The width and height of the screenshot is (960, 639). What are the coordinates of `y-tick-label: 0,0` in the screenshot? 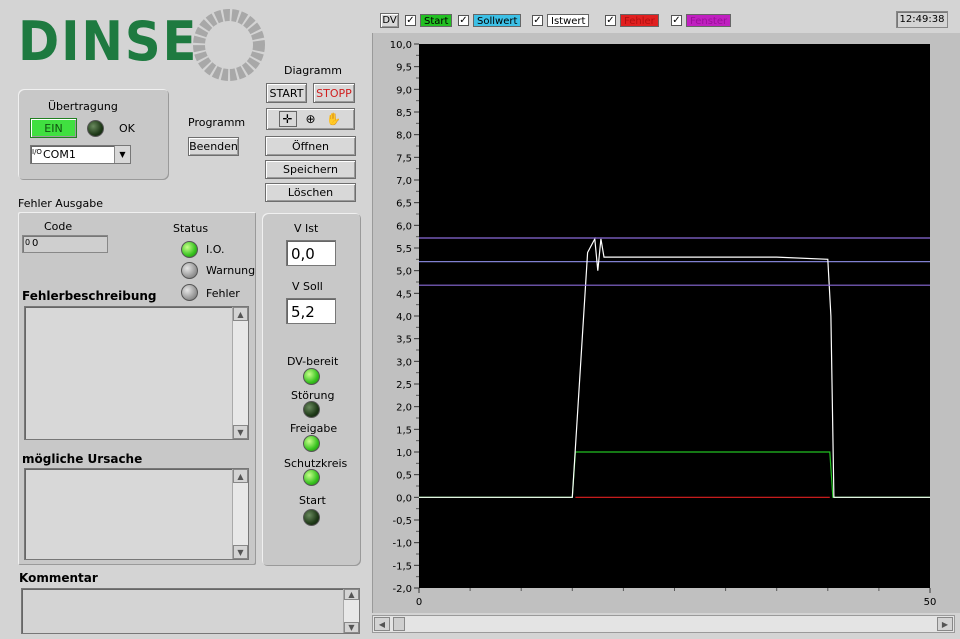 It's located at (404, 498).